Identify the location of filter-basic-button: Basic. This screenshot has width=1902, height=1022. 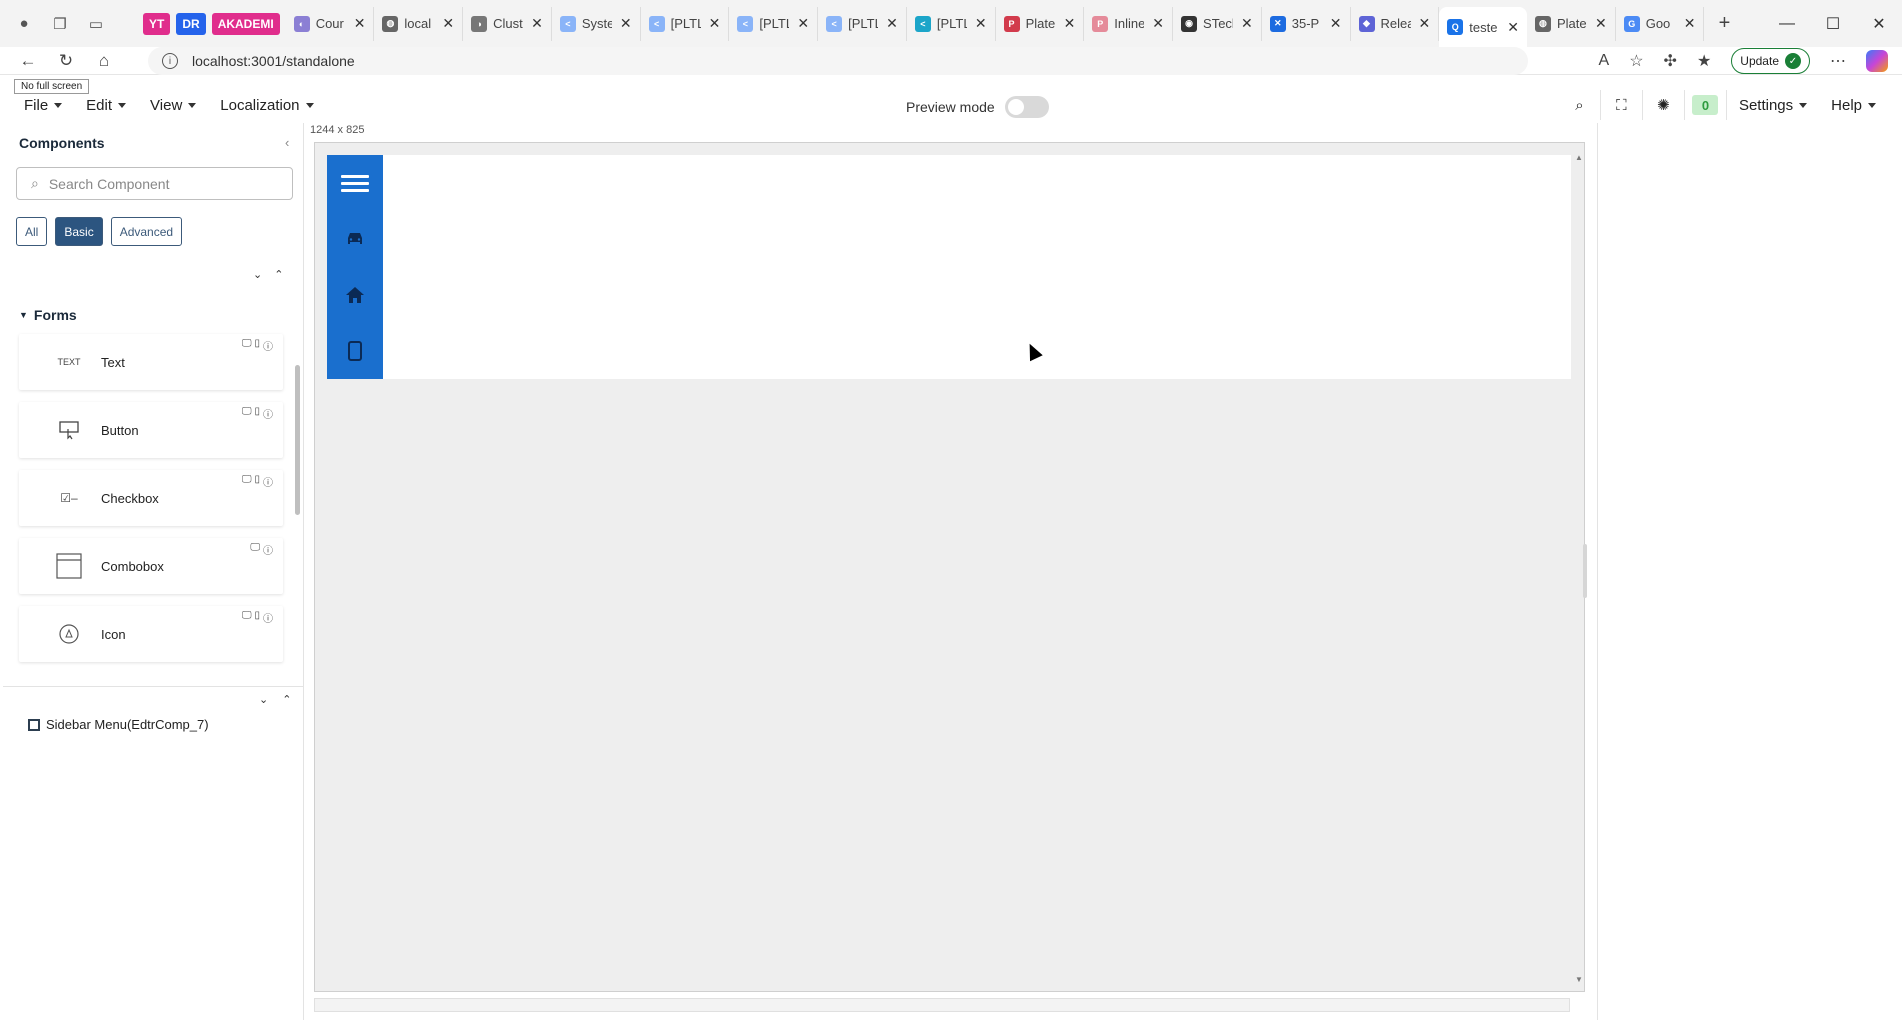
(79, 231).